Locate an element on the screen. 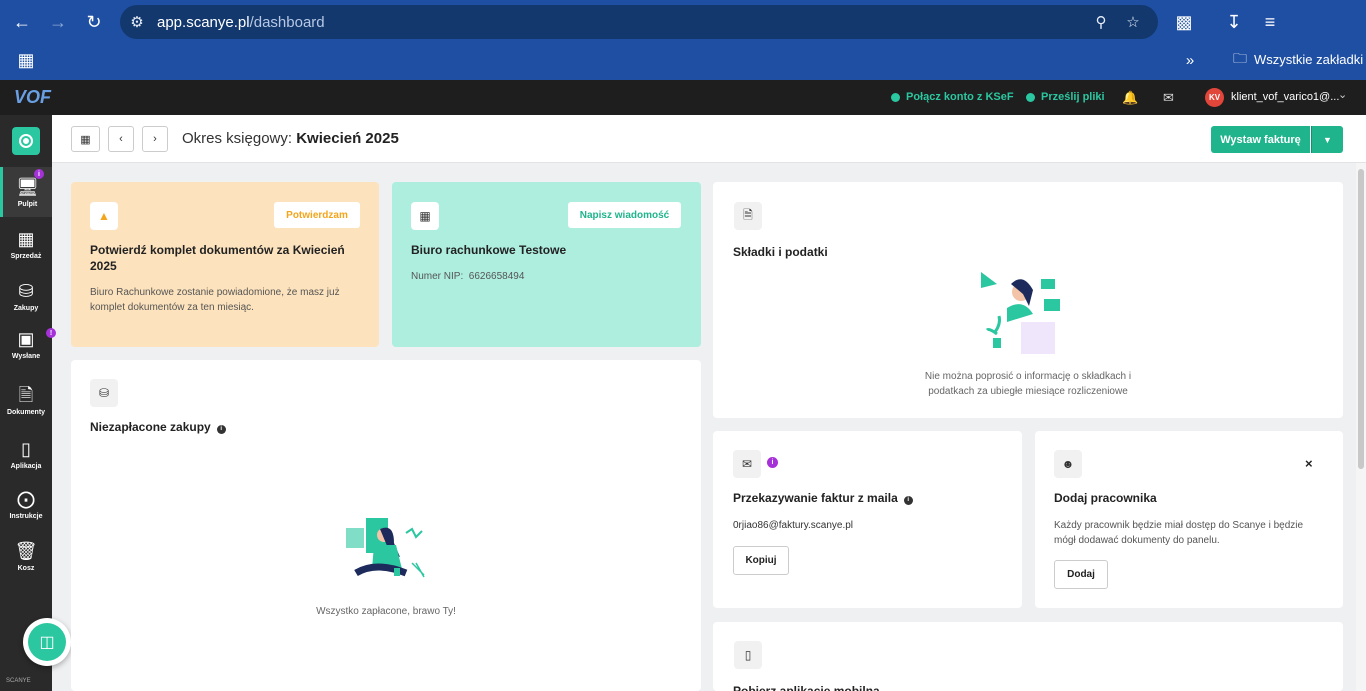  sidebar-item-instrukcje: ⨀ Instrukcje is located at coordinates (26, 504).